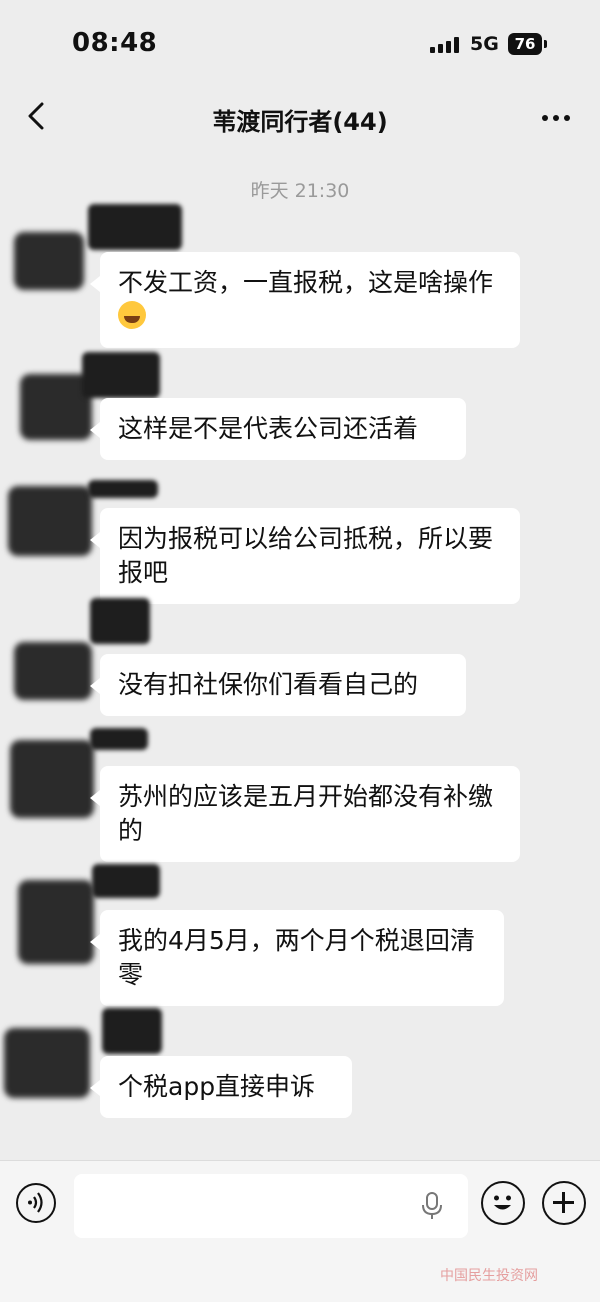  I want to click on message-text: 苏州的应该是五月开始都没有补缴的, so click(306, 813).